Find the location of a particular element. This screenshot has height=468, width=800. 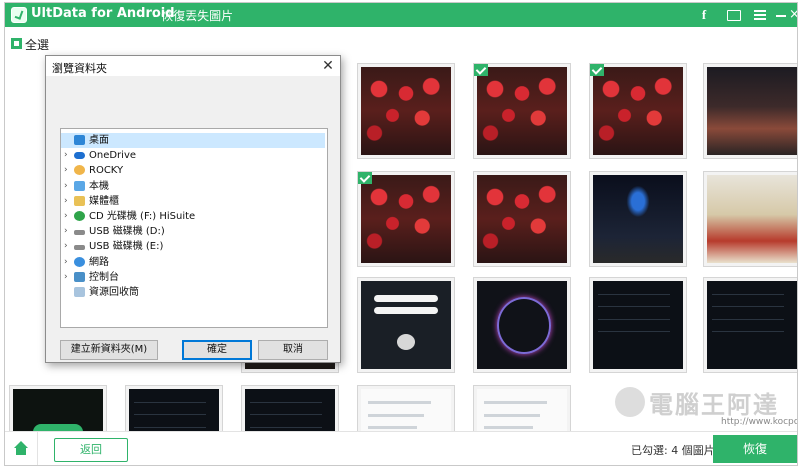

app-subtitle: - 恢復丟失圖片 is located at coordinates (193, 16).